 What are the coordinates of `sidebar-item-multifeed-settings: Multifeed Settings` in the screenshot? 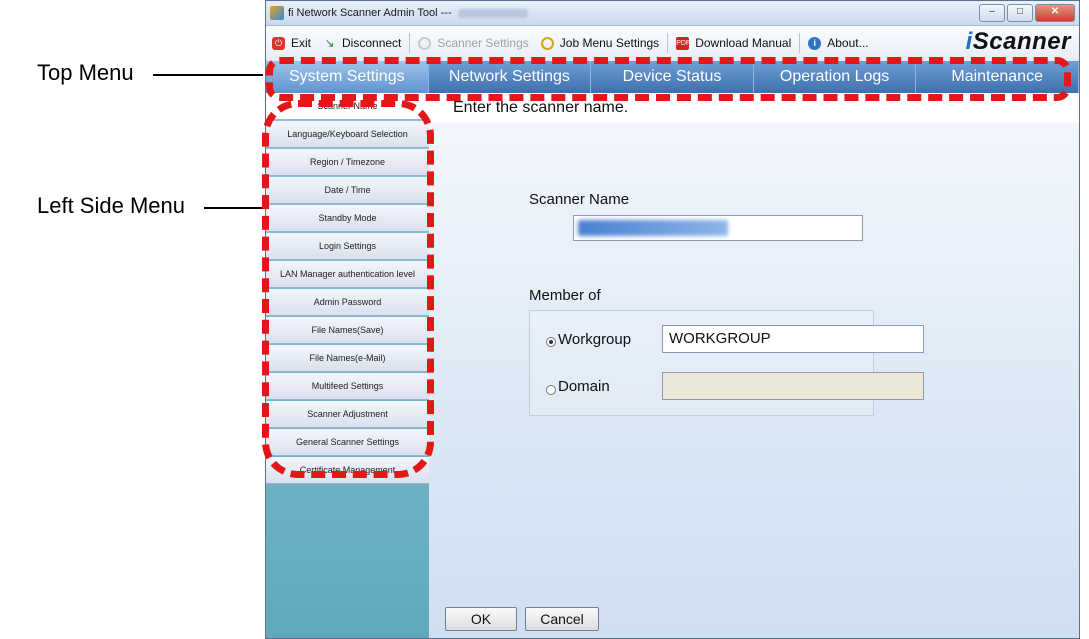 It's located at (347, 386).